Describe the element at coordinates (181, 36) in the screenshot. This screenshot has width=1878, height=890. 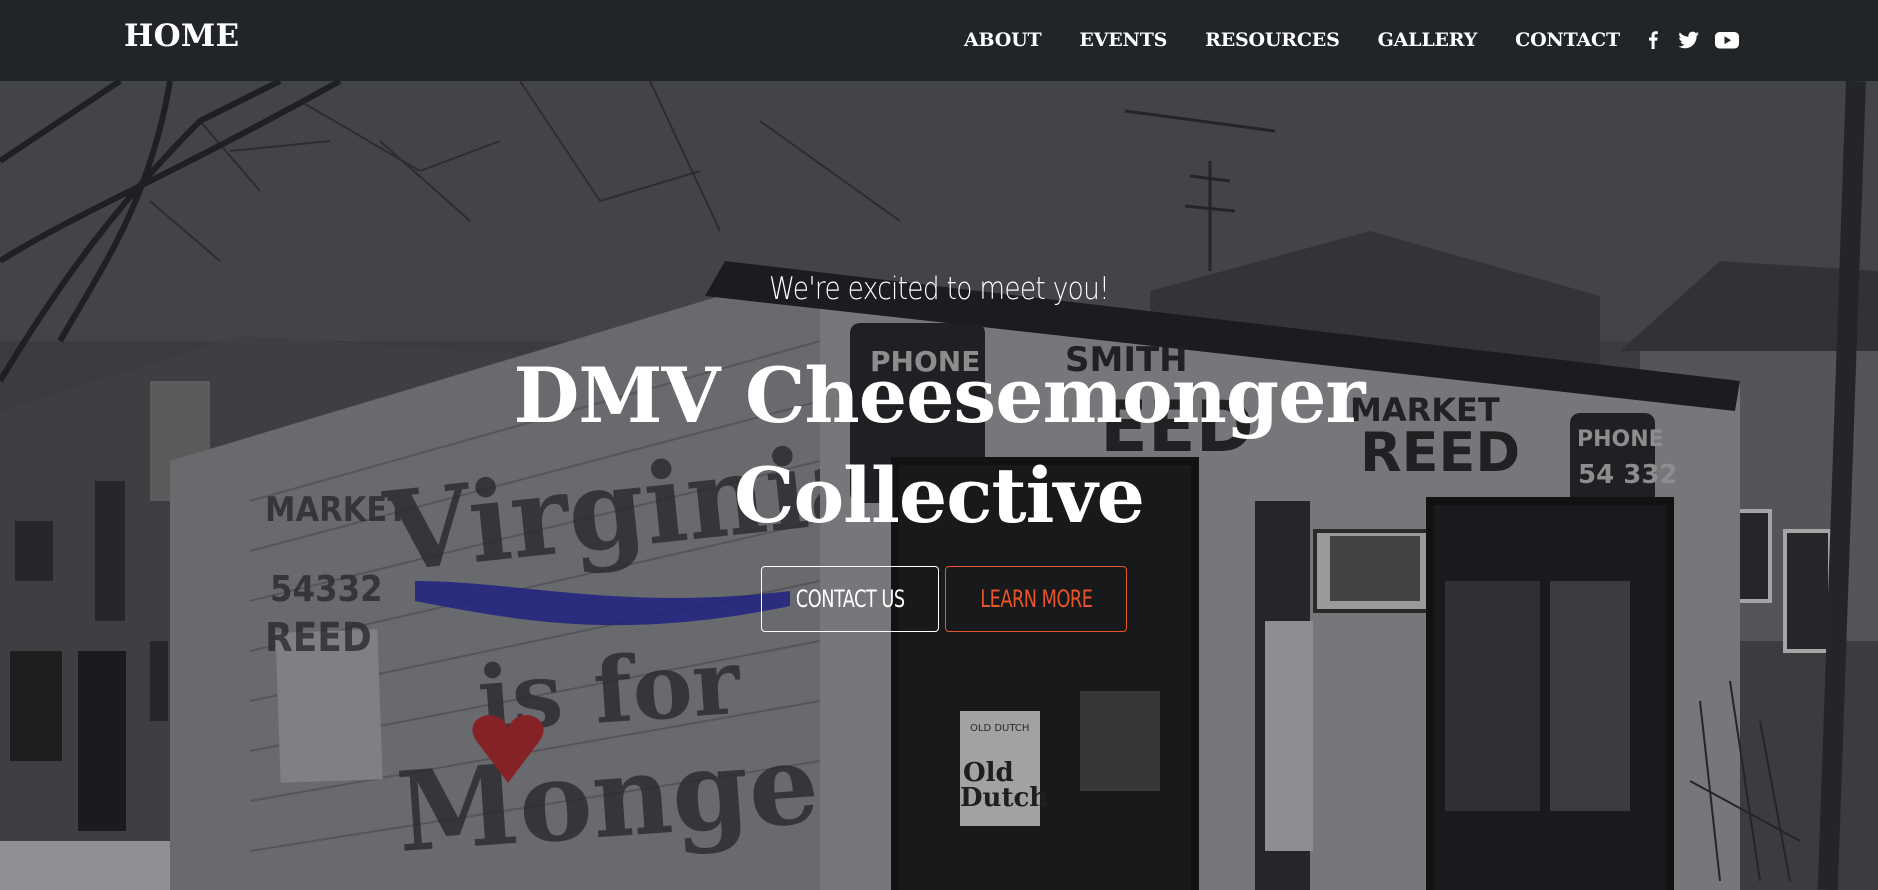
I see `home-link: HOME` at that location.